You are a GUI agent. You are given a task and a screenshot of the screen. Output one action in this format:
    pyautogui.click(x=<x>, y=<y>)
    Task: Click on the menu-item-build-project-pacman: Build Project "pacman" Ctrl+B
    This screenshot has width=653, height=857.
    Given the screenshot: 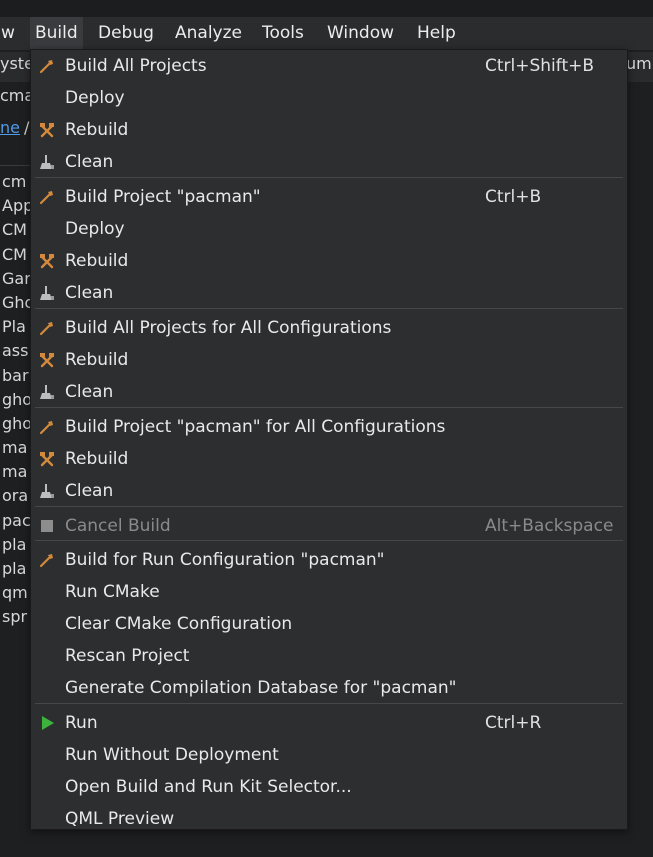 What is the action you would take?
    pyautogui.click(x=329, y=197)
    